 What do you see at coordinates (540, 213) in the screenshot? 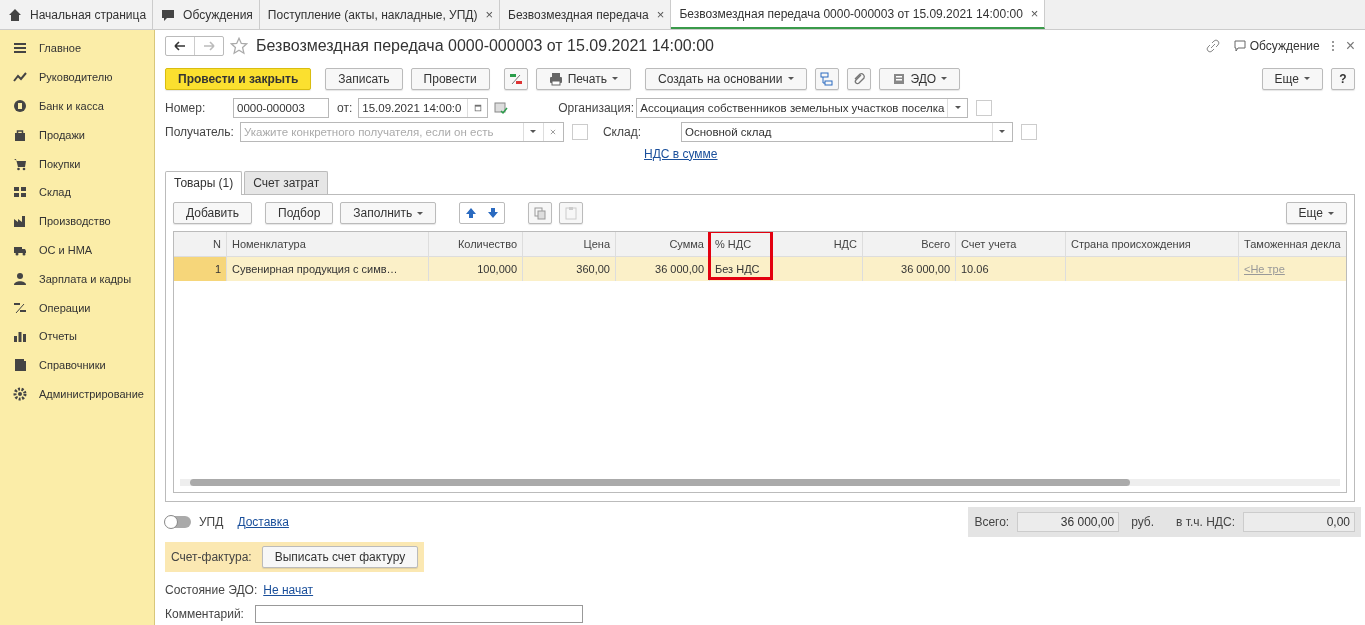
I see `copy-button` at bounding box center [540, 213].